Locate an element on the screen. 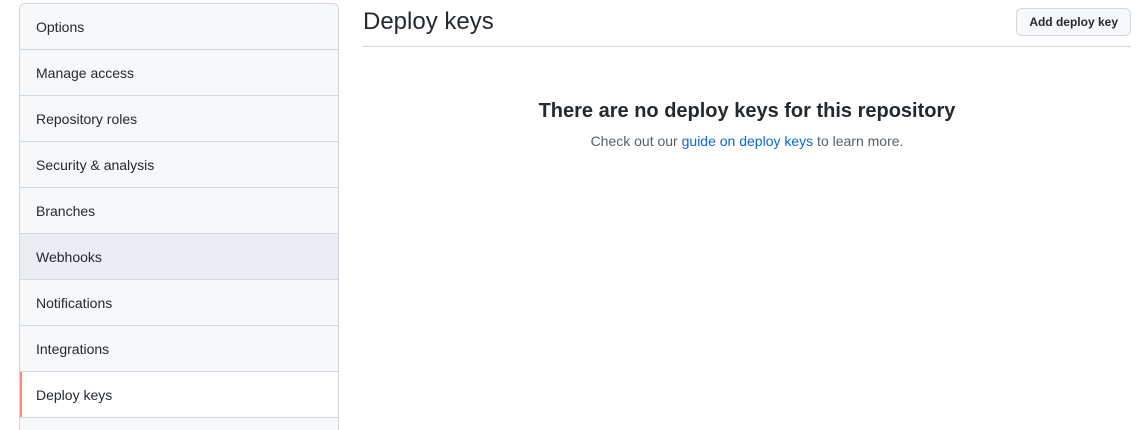  sidebar-item-deploy-keys: Deploy keys is located at coordinates (179, 395).